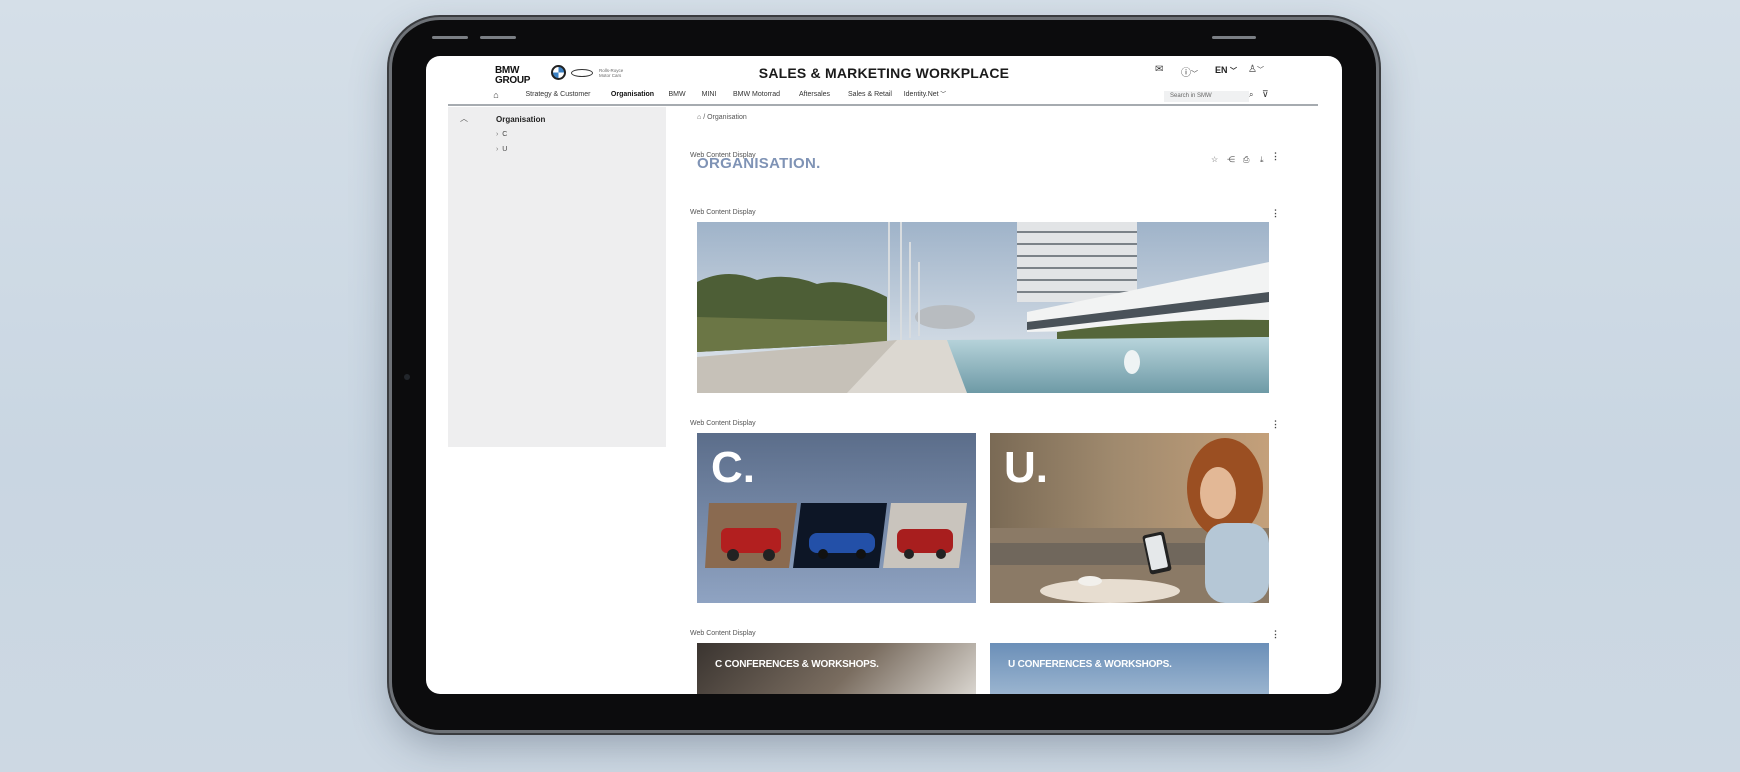 This screenshot has width=1740, height=772. I want to click on sidebar: ︿ Organisation › C › U, so click(557, 277).